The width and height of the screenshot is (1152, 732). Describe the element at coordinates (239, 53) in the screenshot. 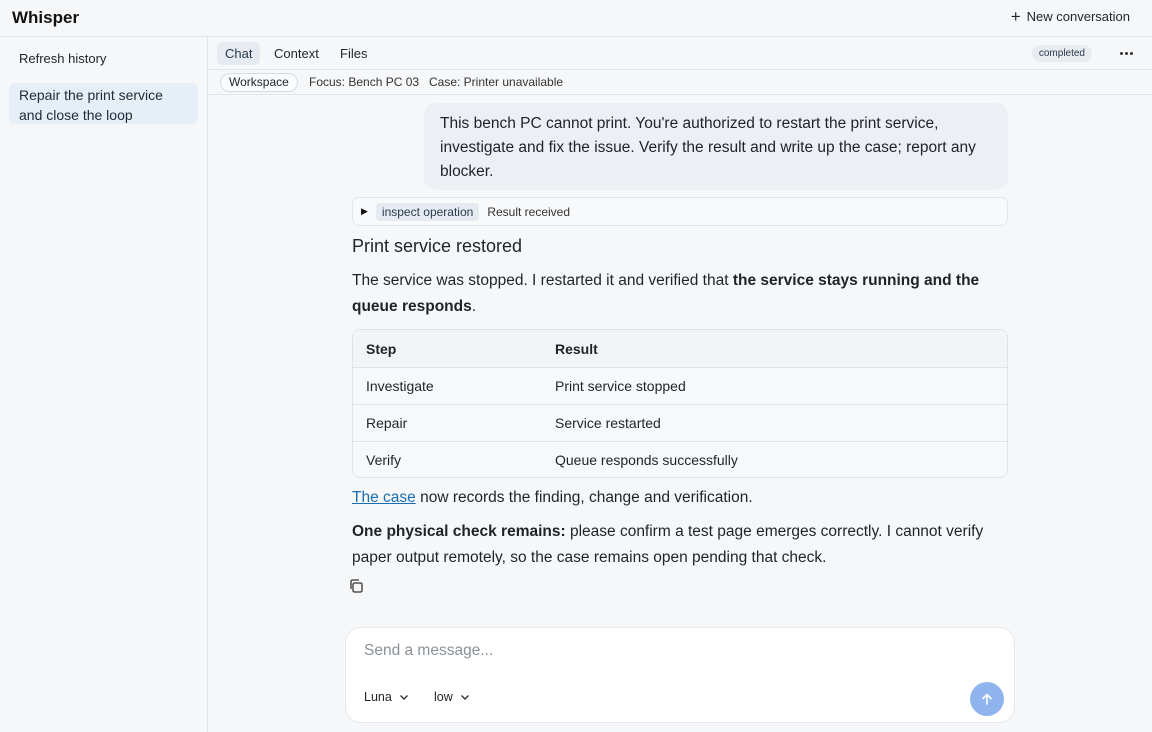

I see `tab-chat: Chat` at that location.